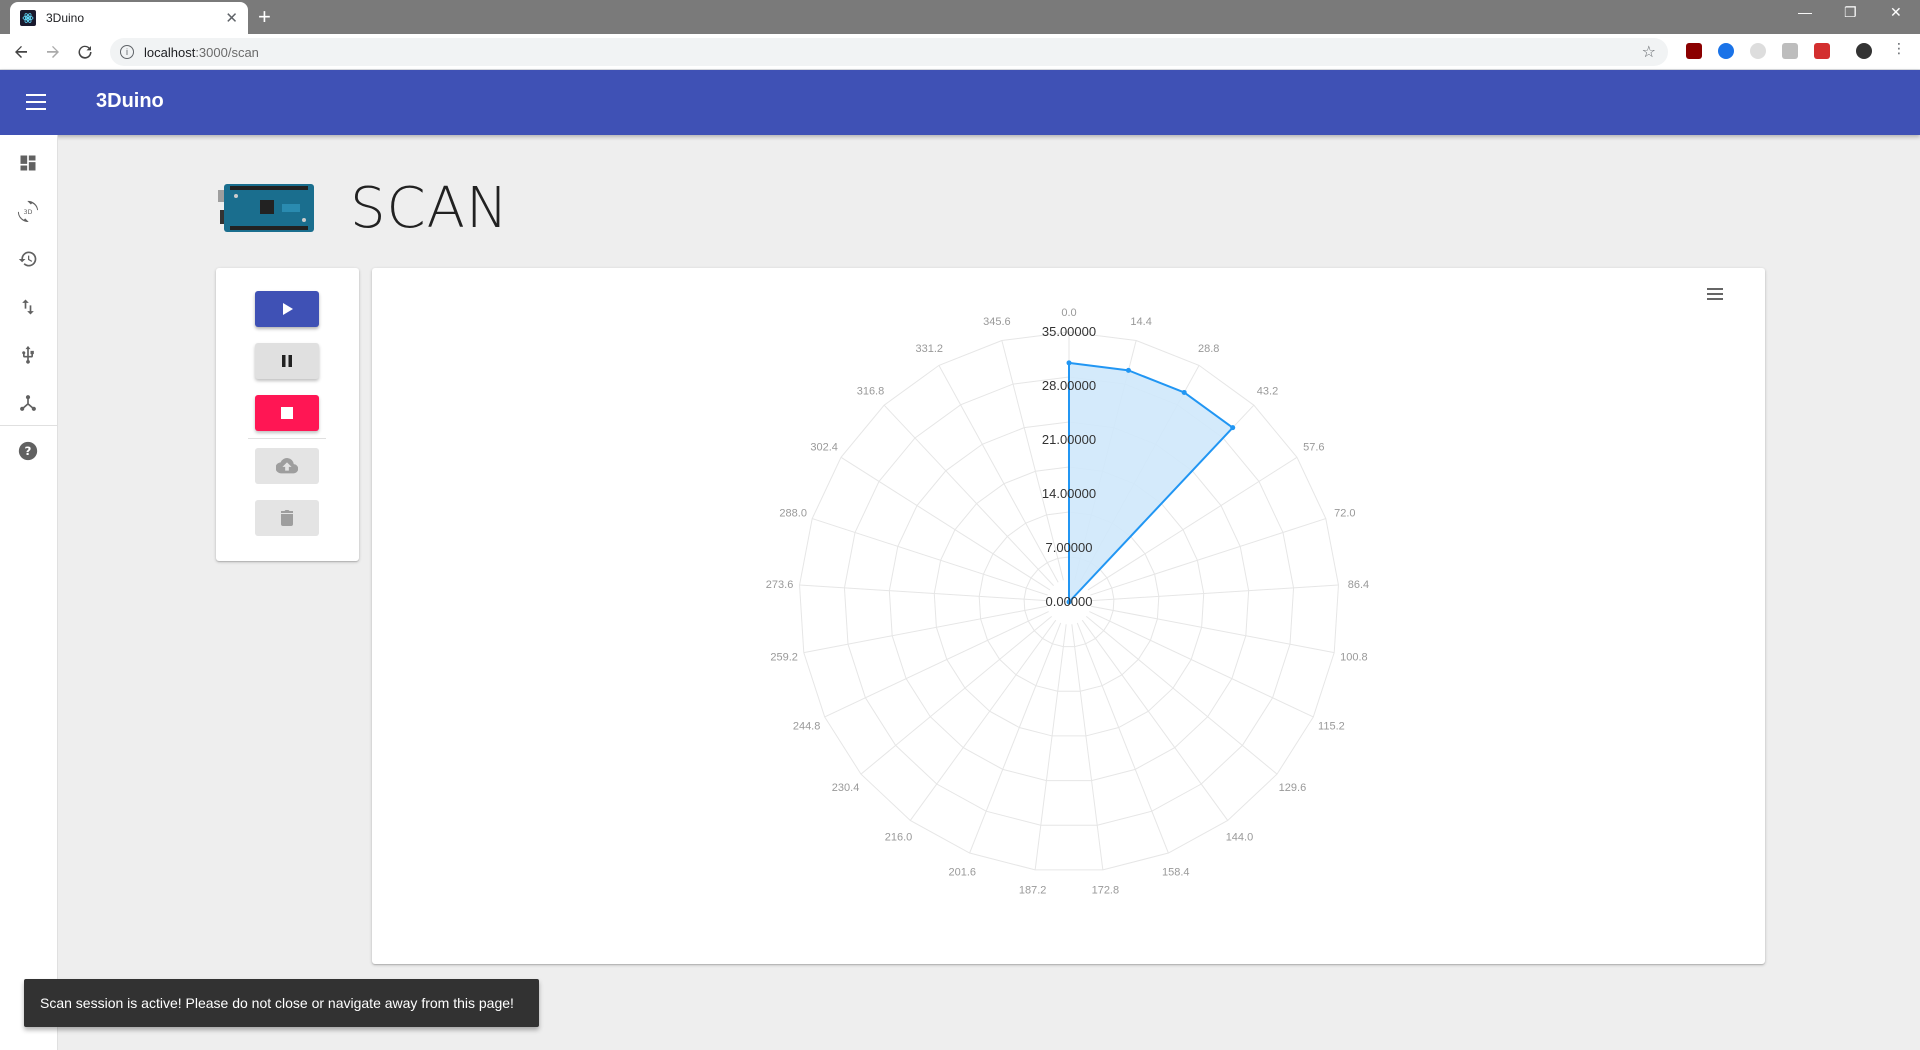 This screenshot has height=1050, width=1920. What do you see at coordinates (36, 102) in the screenshot?
I see `menu-icon` at bounding box center [36, 102].